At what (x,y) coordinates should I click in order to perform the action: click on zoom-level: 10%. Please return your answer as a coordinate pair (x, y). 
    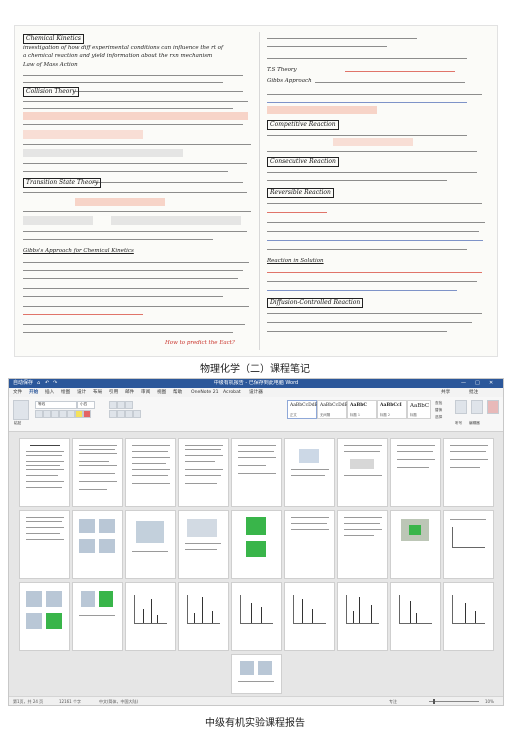
    Looking at the image, I should click on (489, 701).